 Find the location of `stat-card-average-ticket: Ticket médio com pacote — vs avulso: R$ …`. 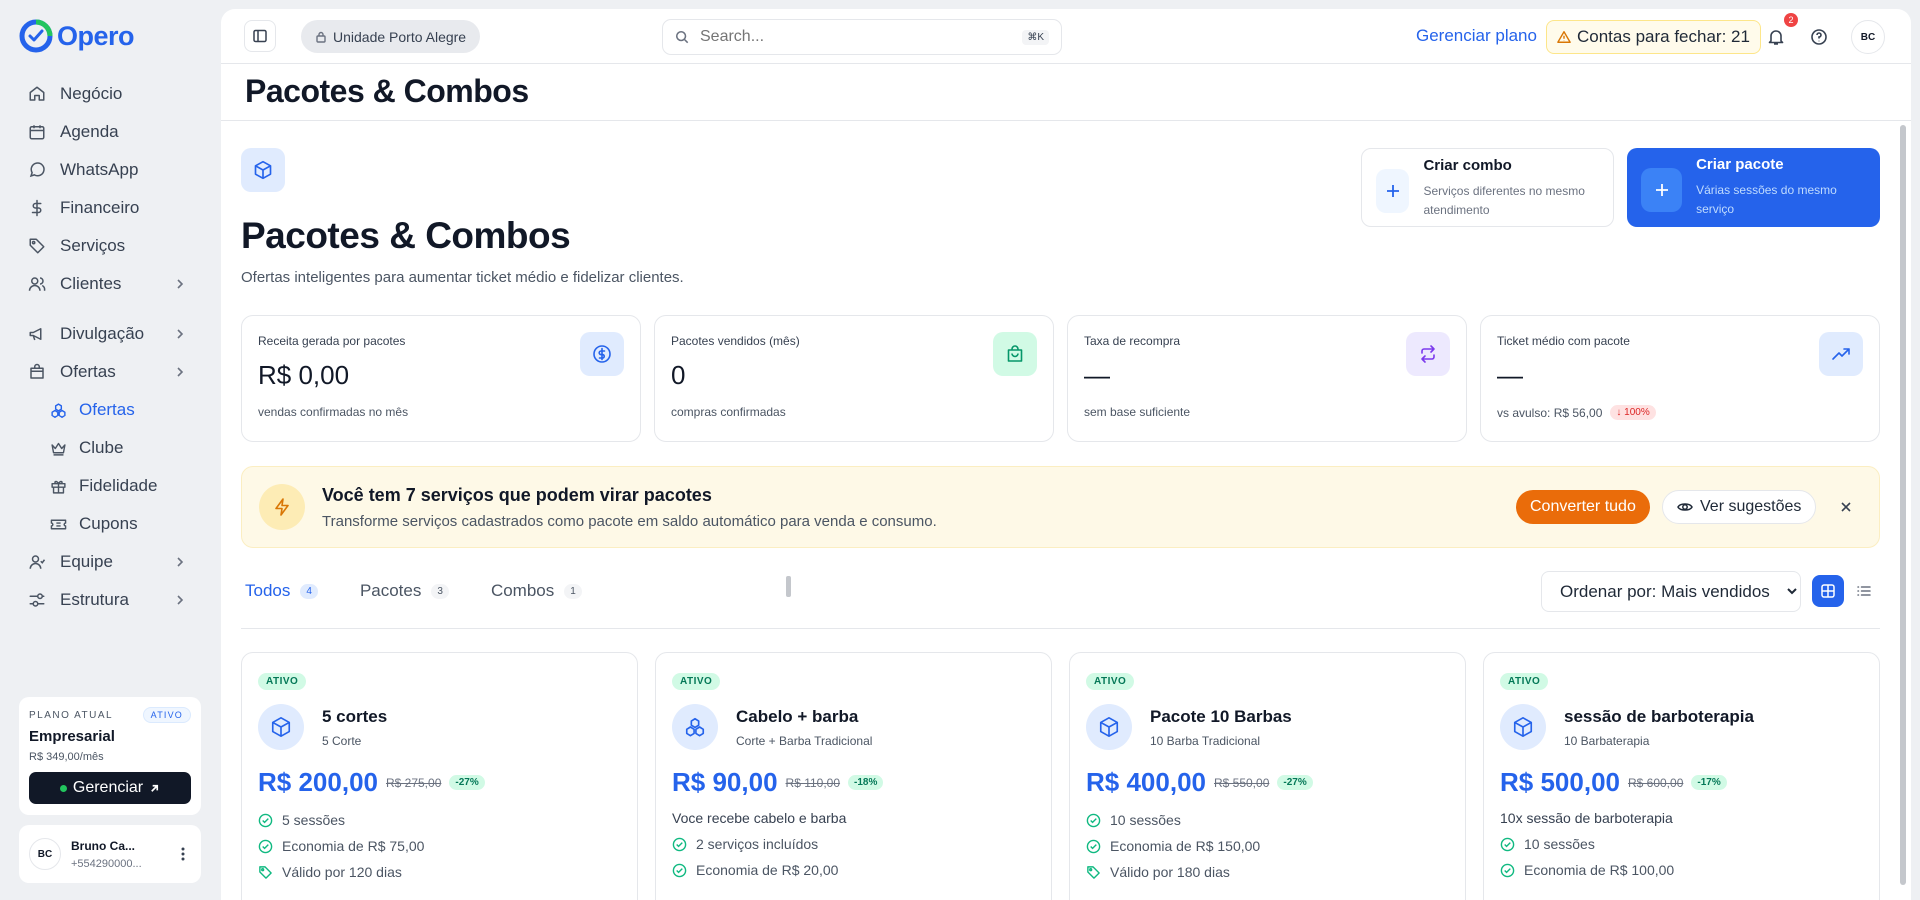

stat-card-average-ticket: Ticket médio com pacote — vs avulso: R$ … is located at coordinates (1680, 378).